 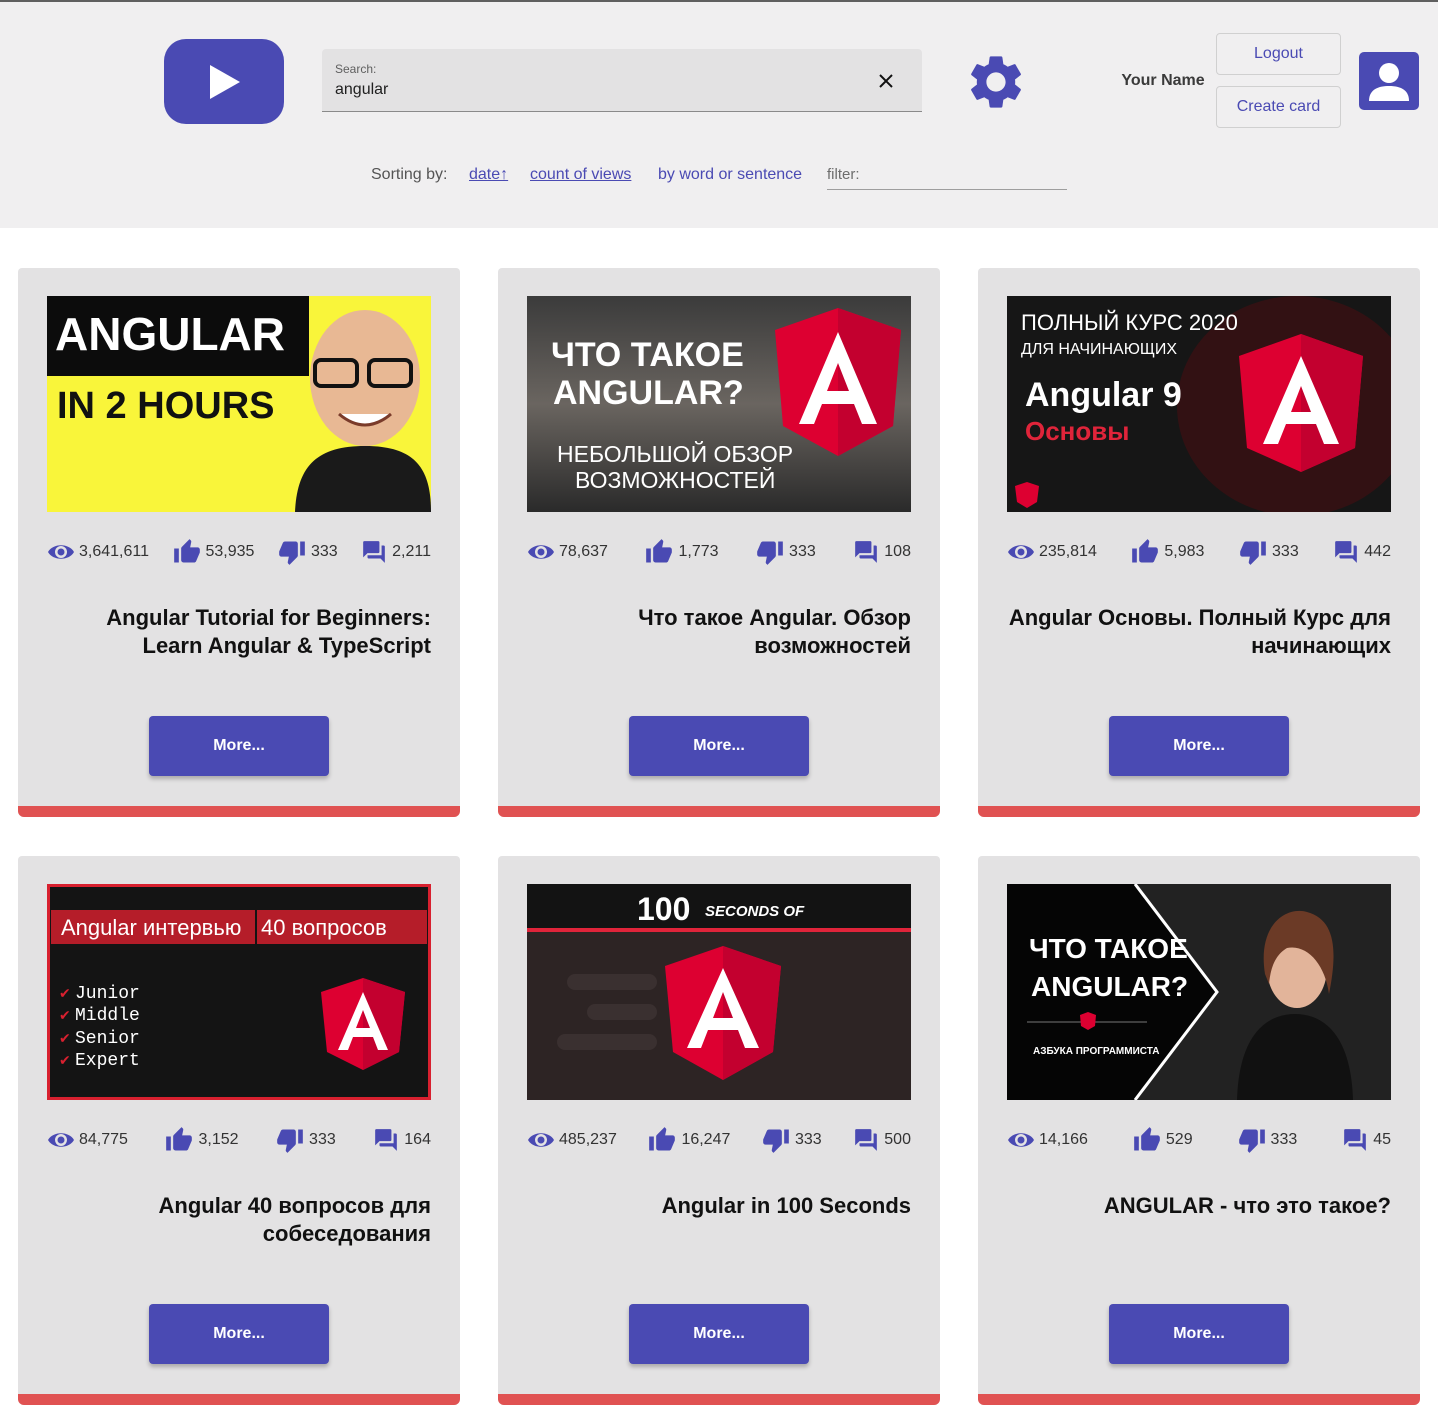 What do you see at coordinates (107, 1061) in the screenshot?
I see `thumbnail-text: Expert` at bounding box center [107, 1061].